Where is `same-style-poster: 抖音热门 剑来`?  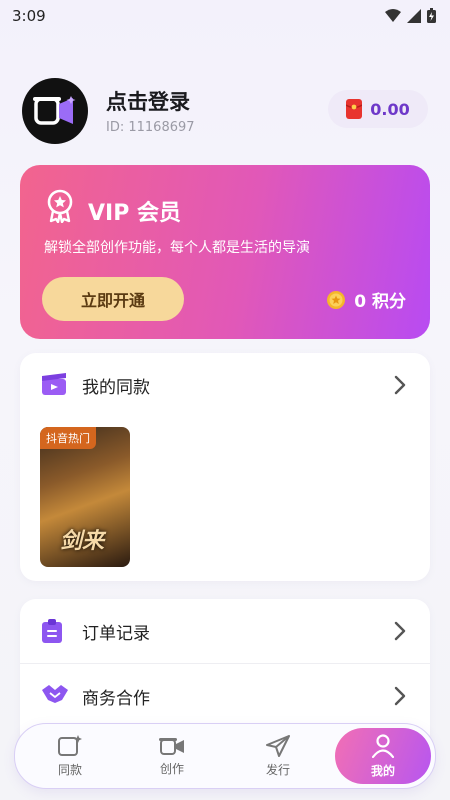 same-style-poster: 抖音热门 剑来 is located at coordinates (85, 497).